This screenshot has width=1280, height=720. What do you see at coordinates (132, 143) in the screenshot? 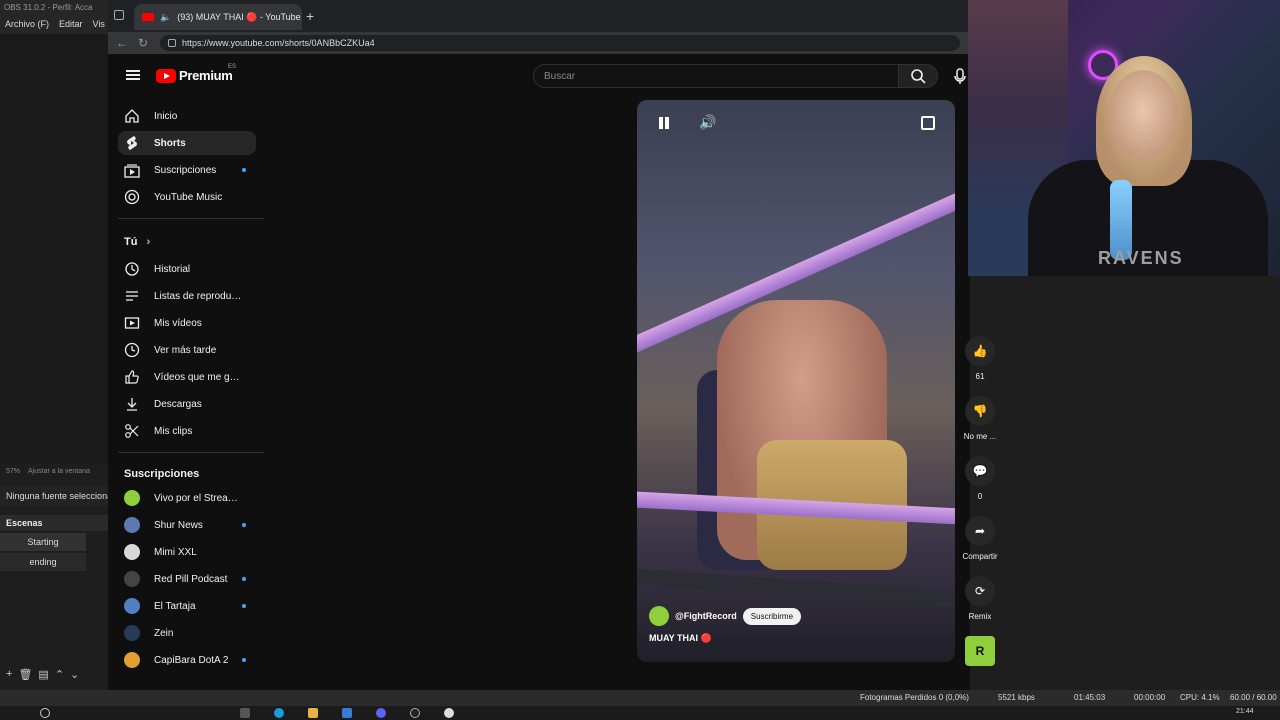
I see `shorts-icon` at bounding box center [132, 143].